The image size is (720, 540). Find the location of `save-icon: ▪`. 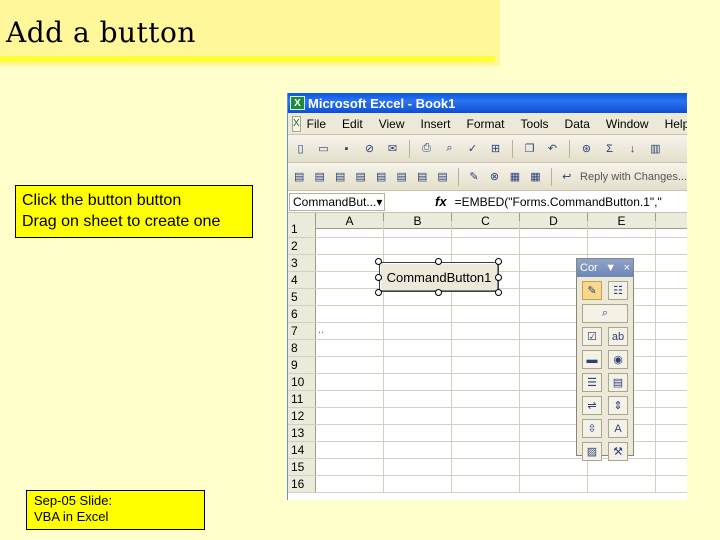

save-icon: ▪ is located at coordinates (346, 148).